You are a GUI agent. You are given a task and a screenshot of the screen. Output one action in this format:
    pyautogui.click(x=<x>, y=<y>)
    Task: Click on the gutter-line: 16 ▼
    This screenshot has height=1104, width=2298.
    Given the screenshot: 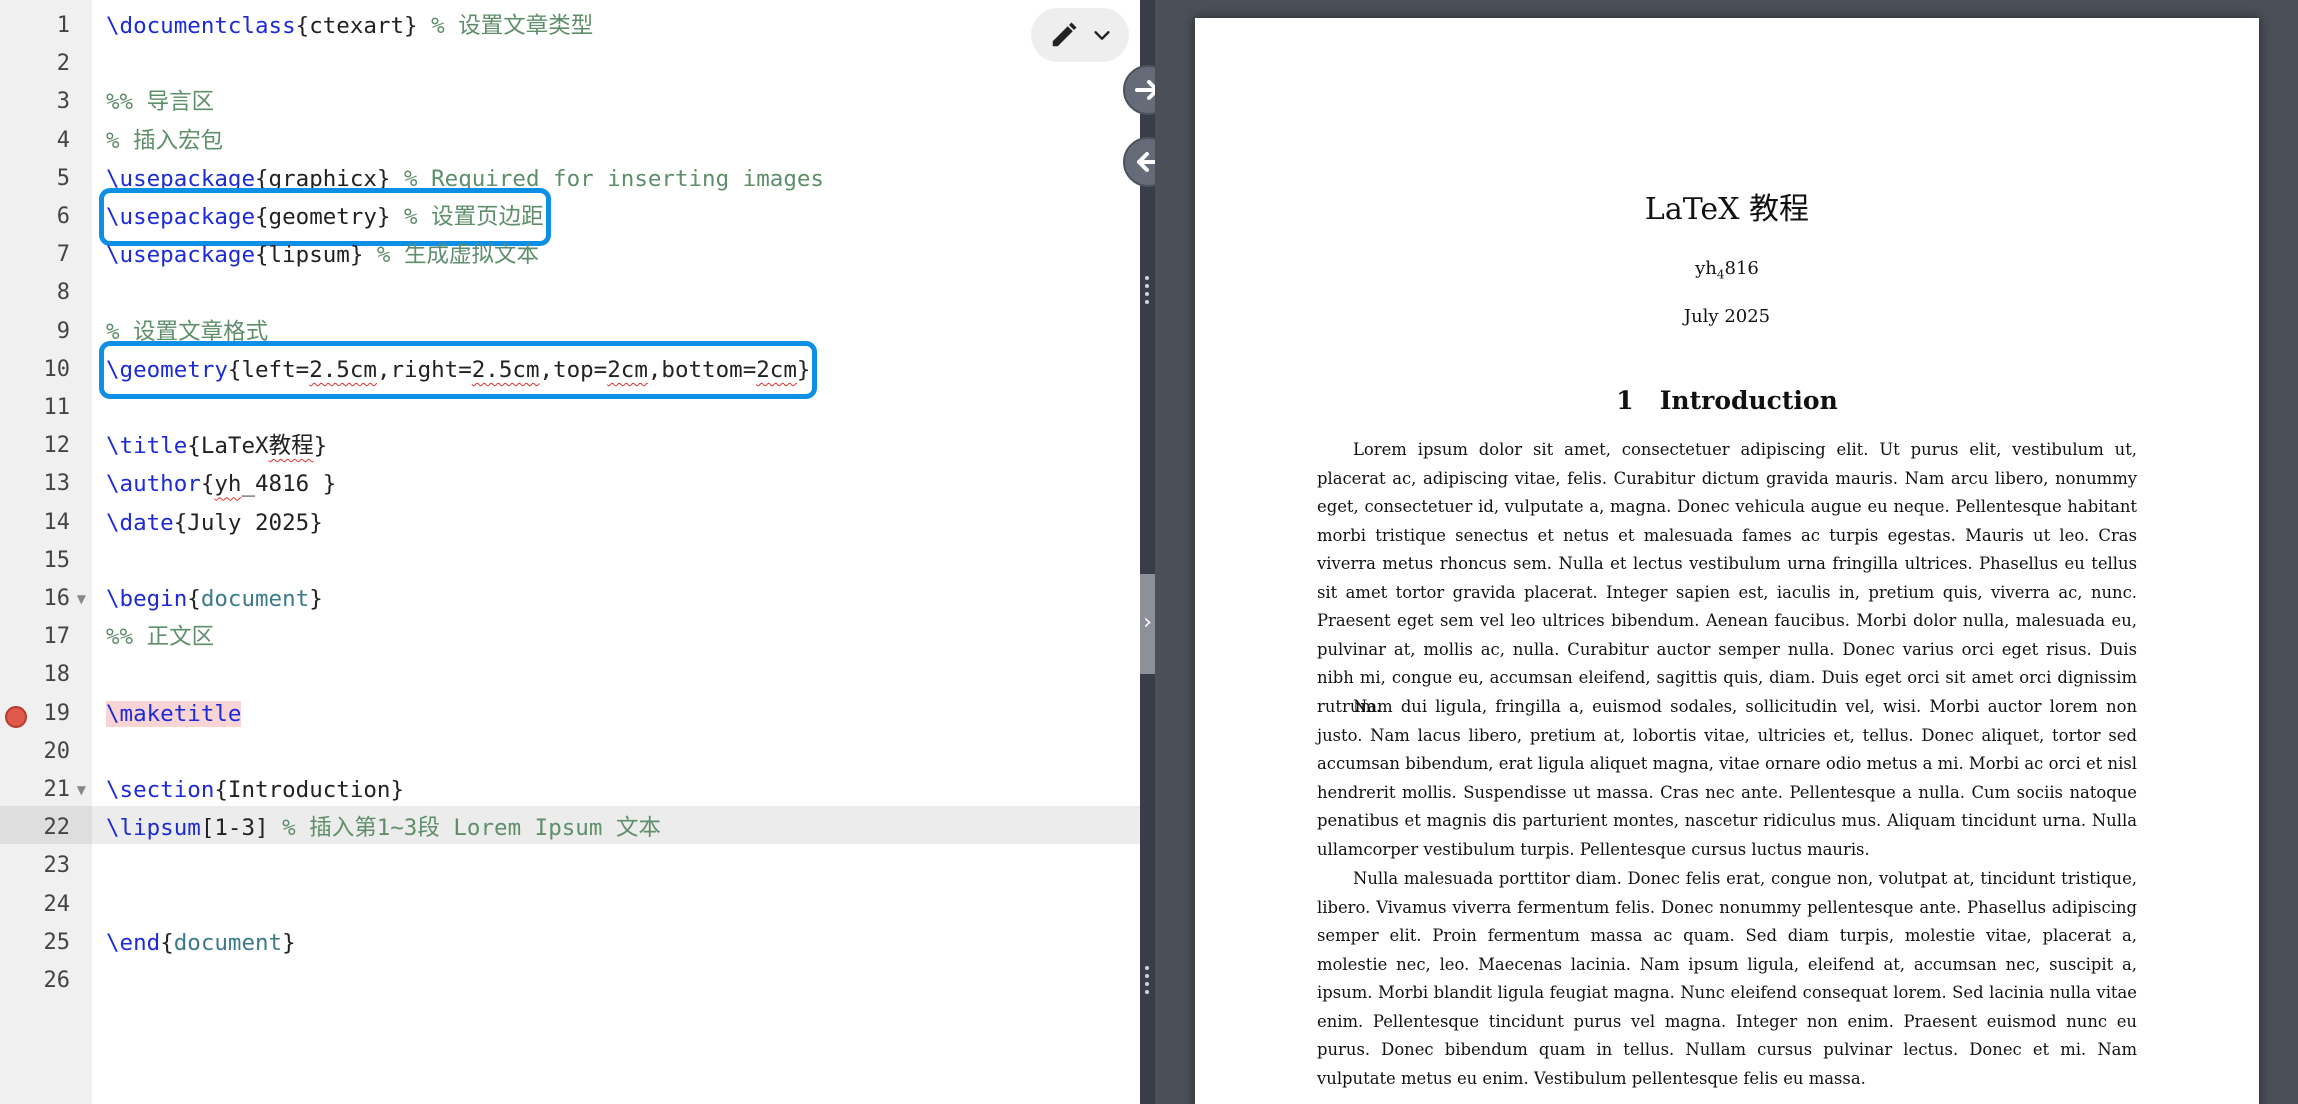 What is the action you would take?
    pyautogui.click(x=46, y=596)
    